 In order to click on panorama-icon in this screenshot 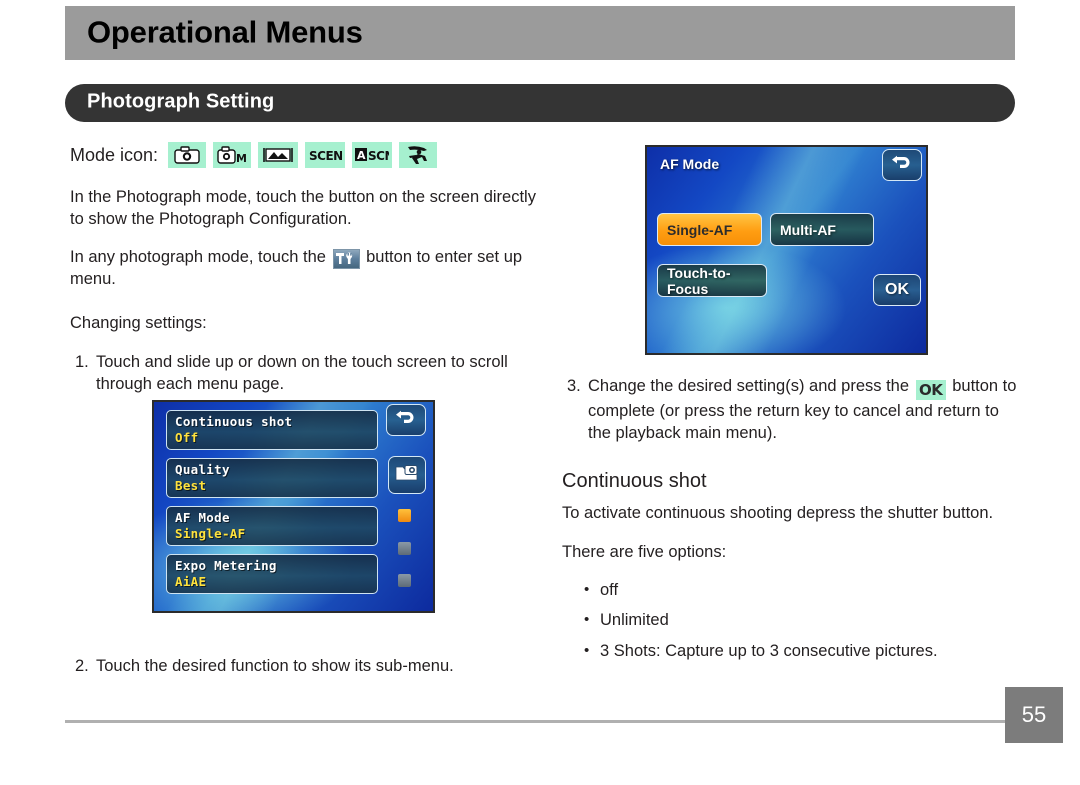, I will do `click(278, 155)`.